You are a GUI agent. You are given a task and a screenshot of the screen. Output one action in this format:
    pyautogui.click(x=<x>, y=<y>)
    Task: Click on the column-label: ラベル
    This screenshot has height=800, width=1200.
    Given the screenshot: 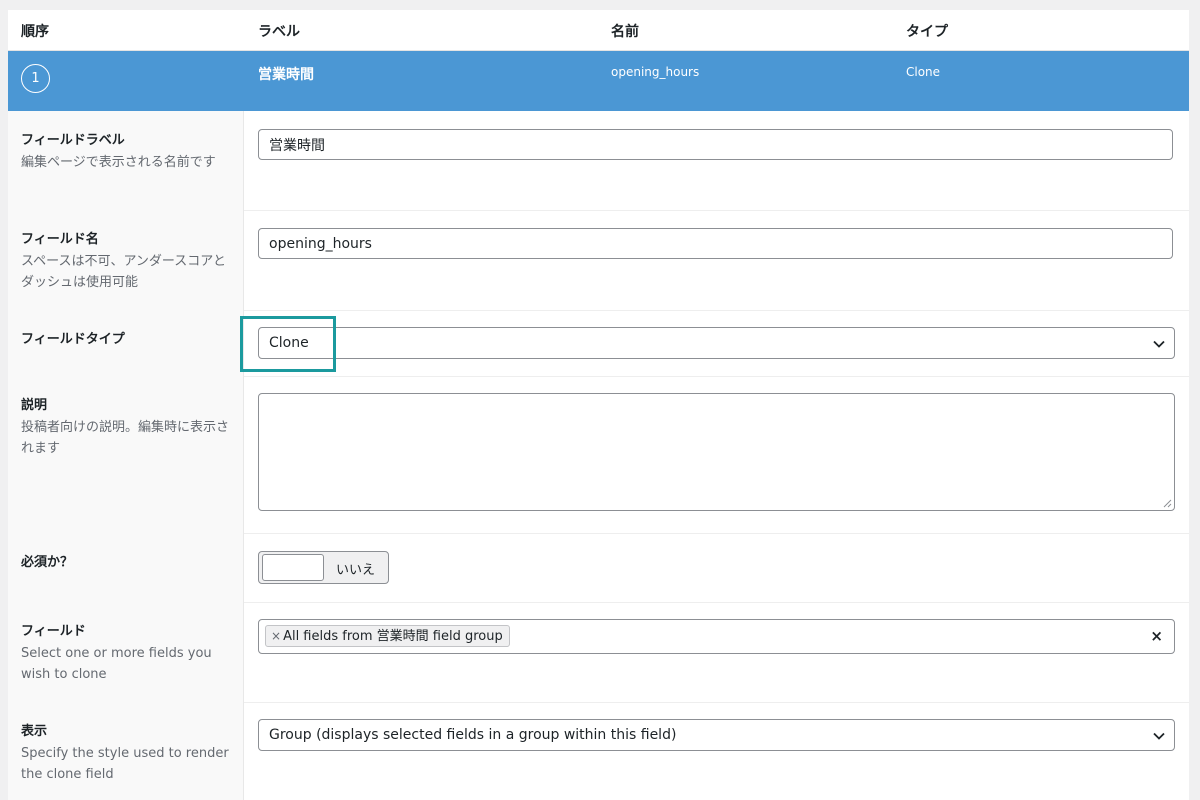 What is the action you would take?
    pyautogui.click(x=279, y=32)
    